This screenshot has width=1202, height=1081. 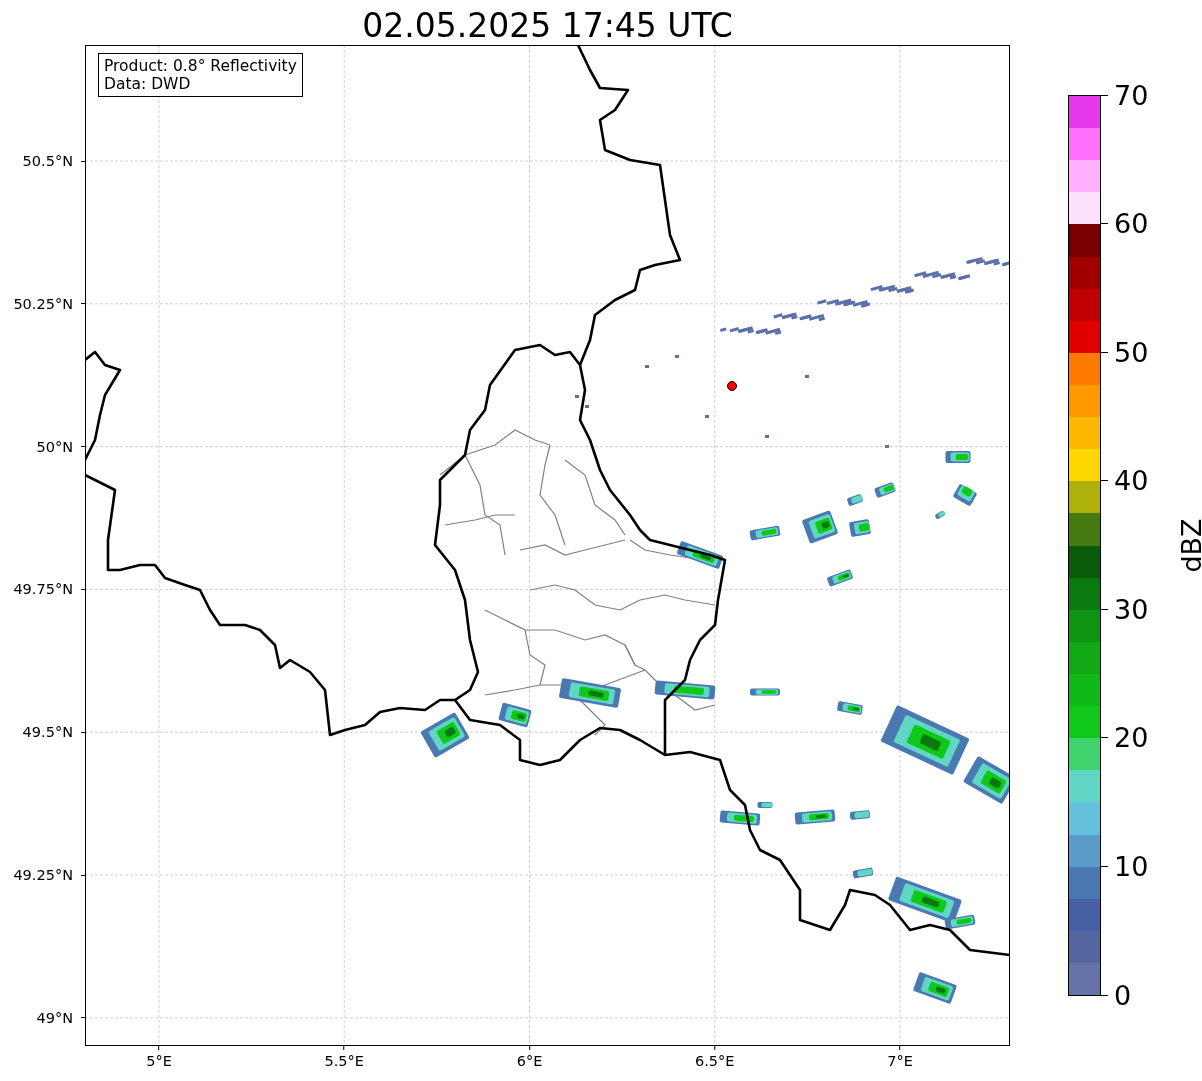 What do you see at coordinates (54, 446) in the screenshot?
I see `tick-label: 50°N` at bounding box center [54, 446].